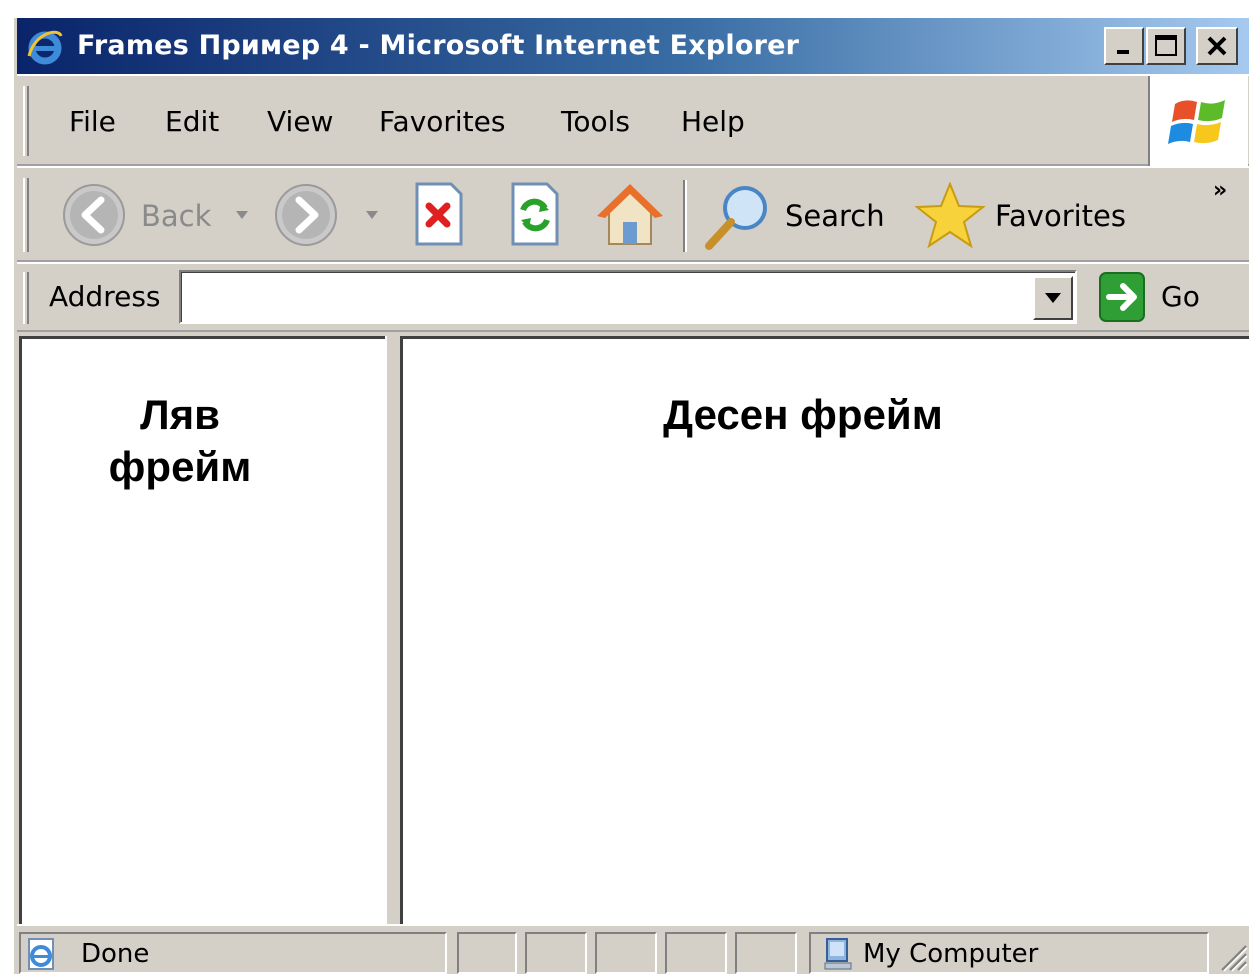 The image size is (1249, 974). I want to click on my-computer-icon, so click(838, 954).